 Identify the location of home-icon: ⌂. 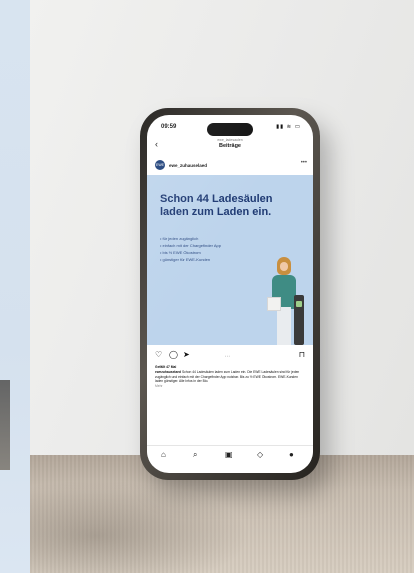
(163, 455).